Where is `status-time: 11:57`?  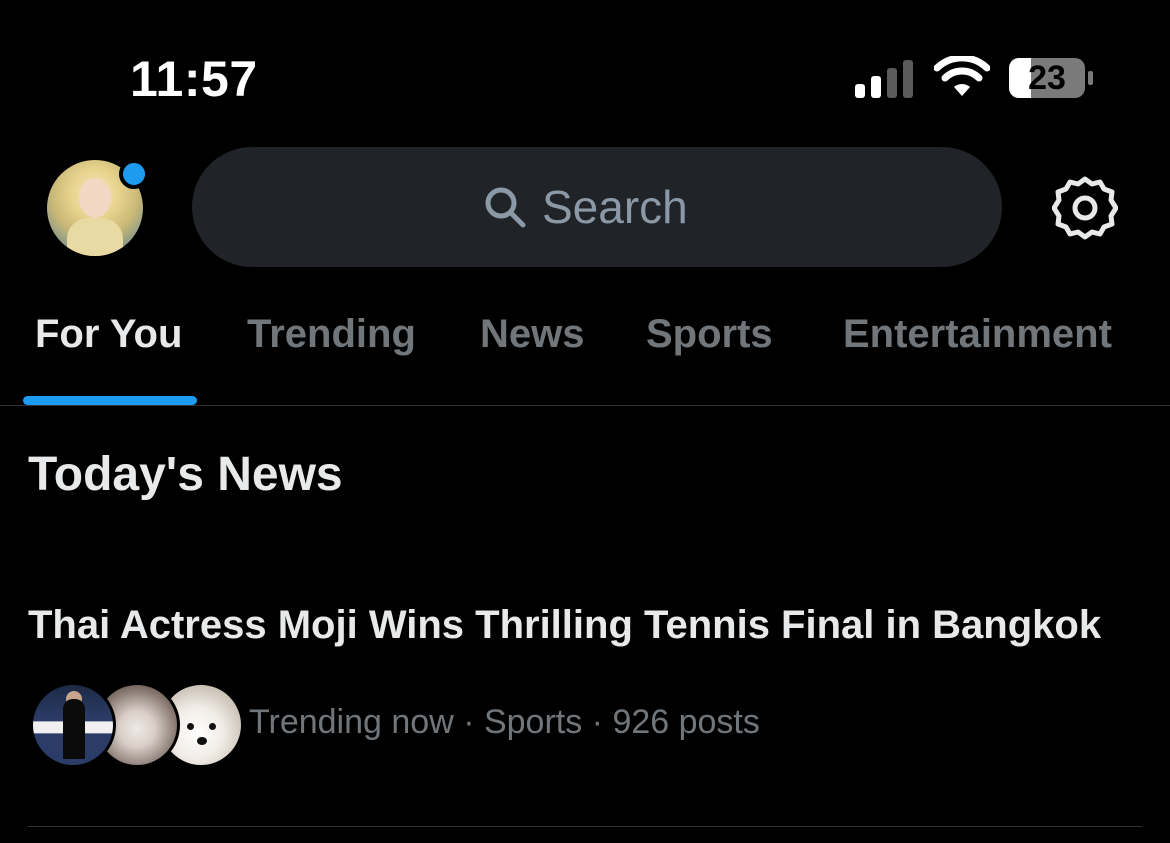
status-time: 11:57 is located at coordinates (194, 79).